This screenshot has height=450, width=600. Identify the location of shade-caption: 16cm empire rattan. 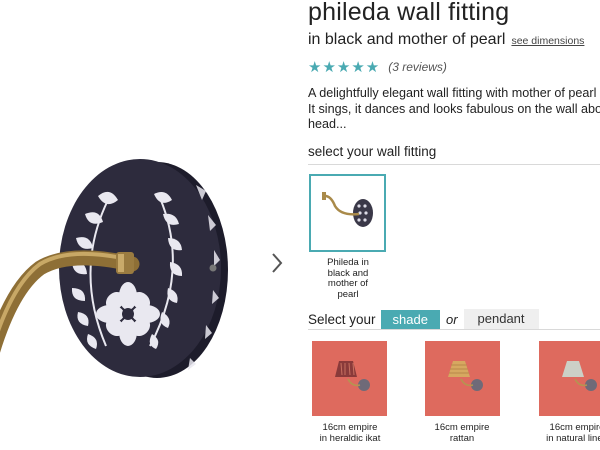
(462, 433).